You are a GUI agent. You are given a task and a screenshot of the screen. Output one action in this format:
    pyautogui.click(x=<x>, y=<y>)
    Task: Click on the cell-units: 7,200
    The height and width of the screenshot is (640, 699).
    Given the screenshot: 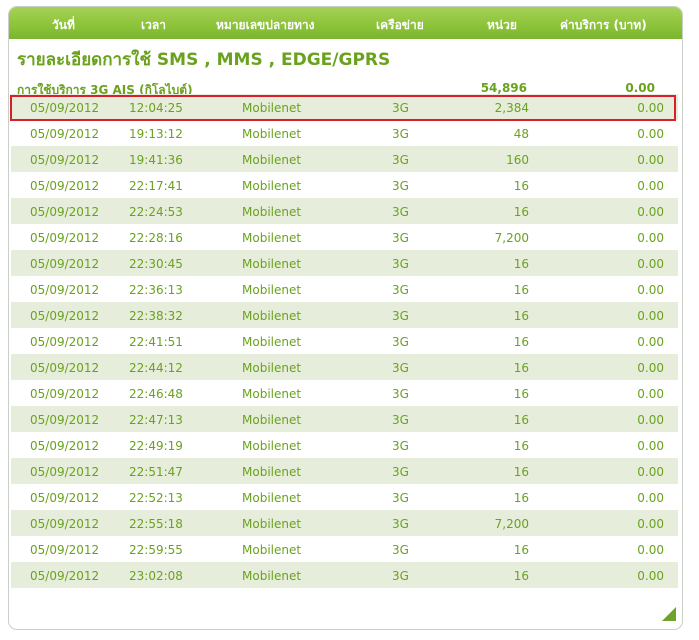 What is the action you would take?
    pyautogui.click(x=511, y=524)
    